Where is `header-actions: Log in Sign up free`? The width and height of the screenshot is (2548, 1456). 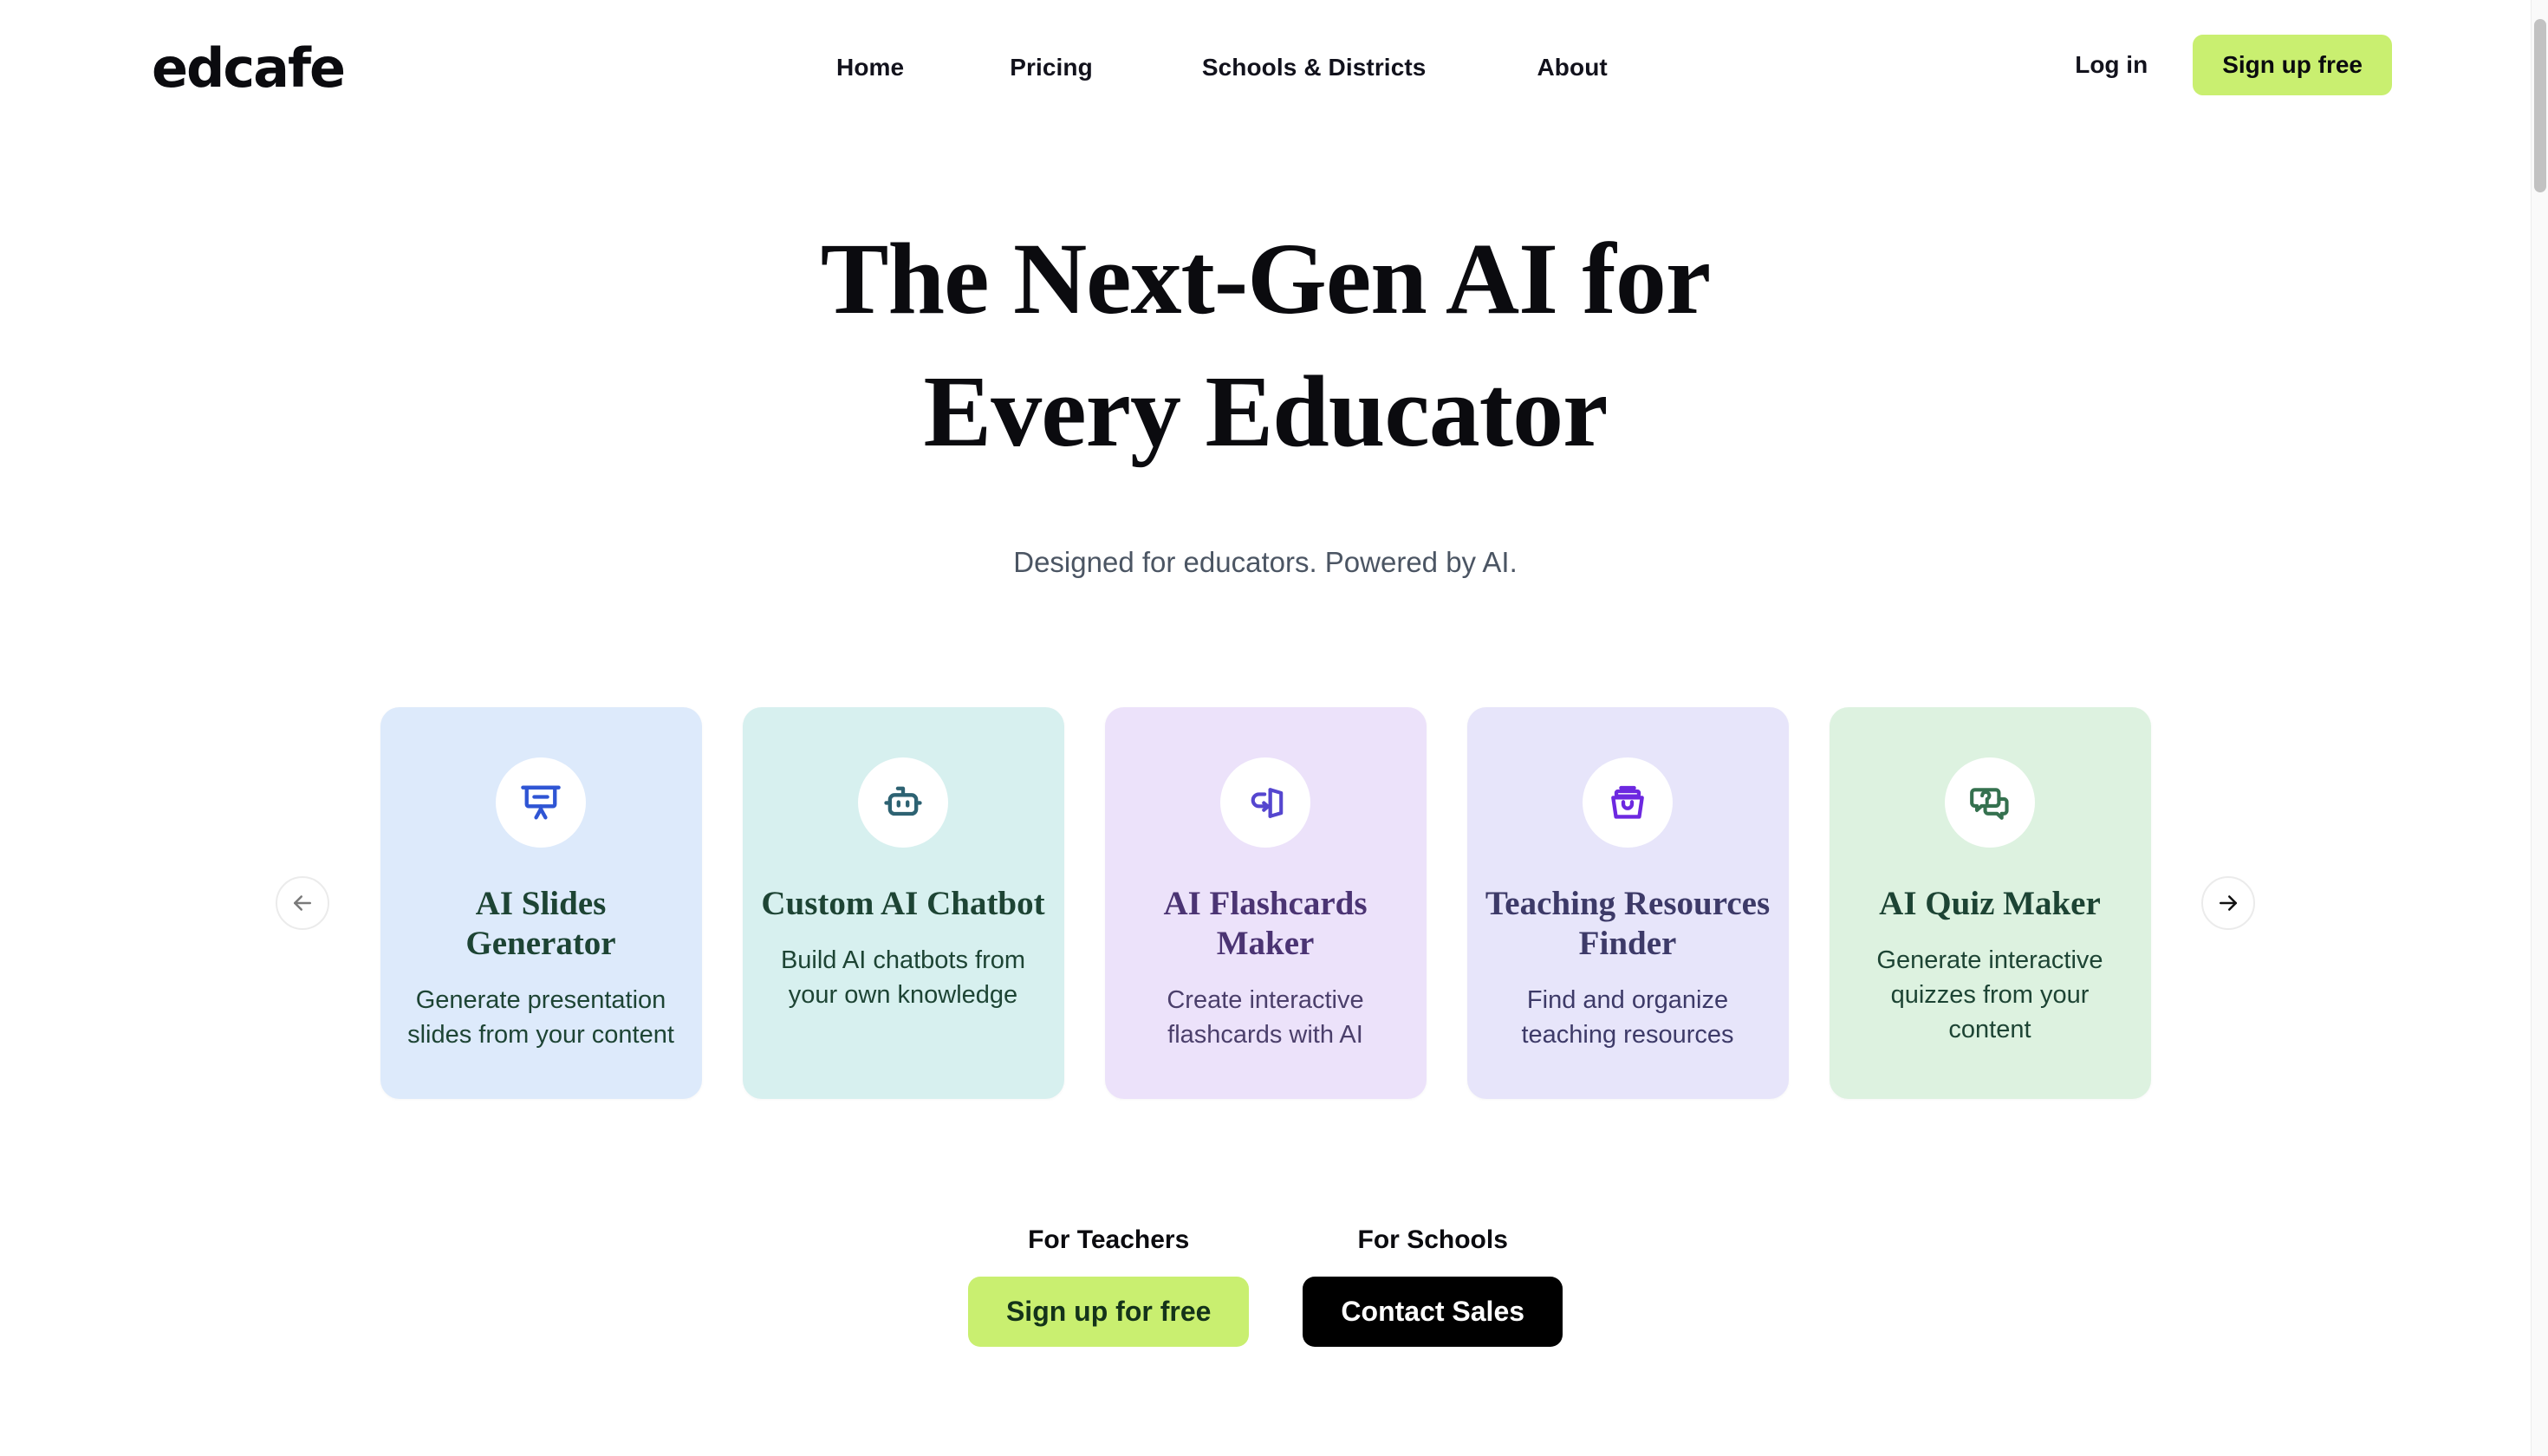 header-actions: Log in Sign up free is located at coordinates (2233, 65).